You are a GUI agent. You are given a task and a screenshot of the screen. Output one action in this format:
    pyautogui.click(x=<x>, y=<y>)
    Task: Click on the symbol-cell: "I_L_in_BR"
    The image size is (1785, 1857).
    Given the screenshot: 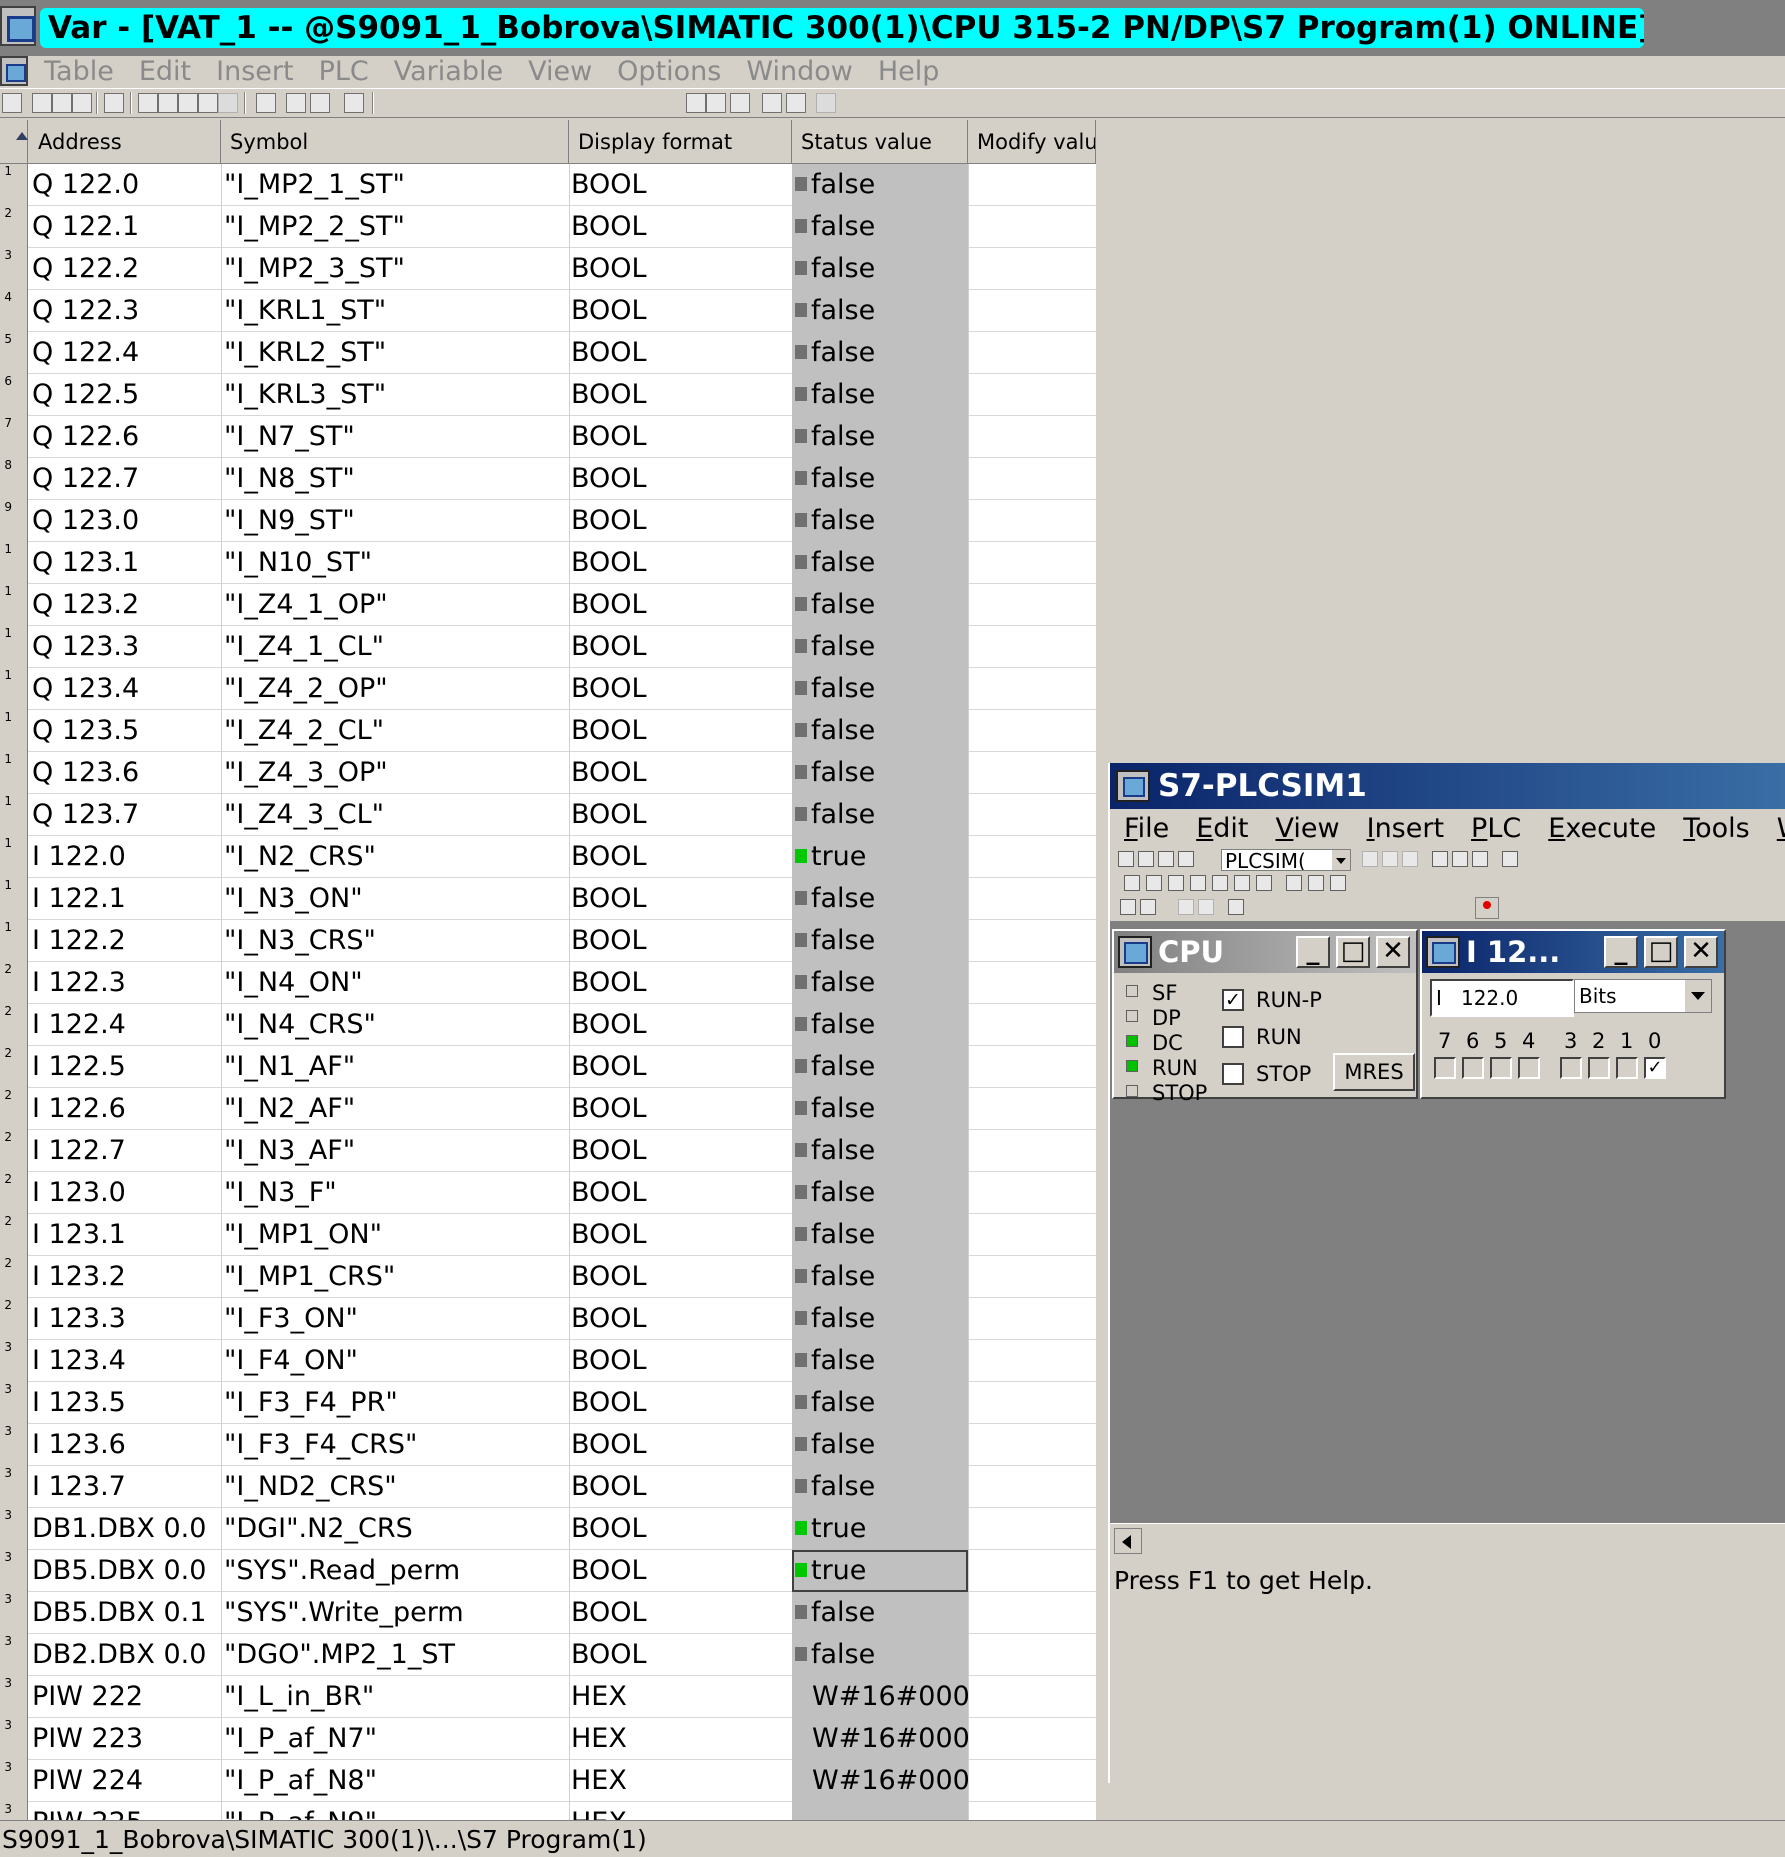 What is the action you would take?
    pyautogui.click(x=396, y=1697)
    